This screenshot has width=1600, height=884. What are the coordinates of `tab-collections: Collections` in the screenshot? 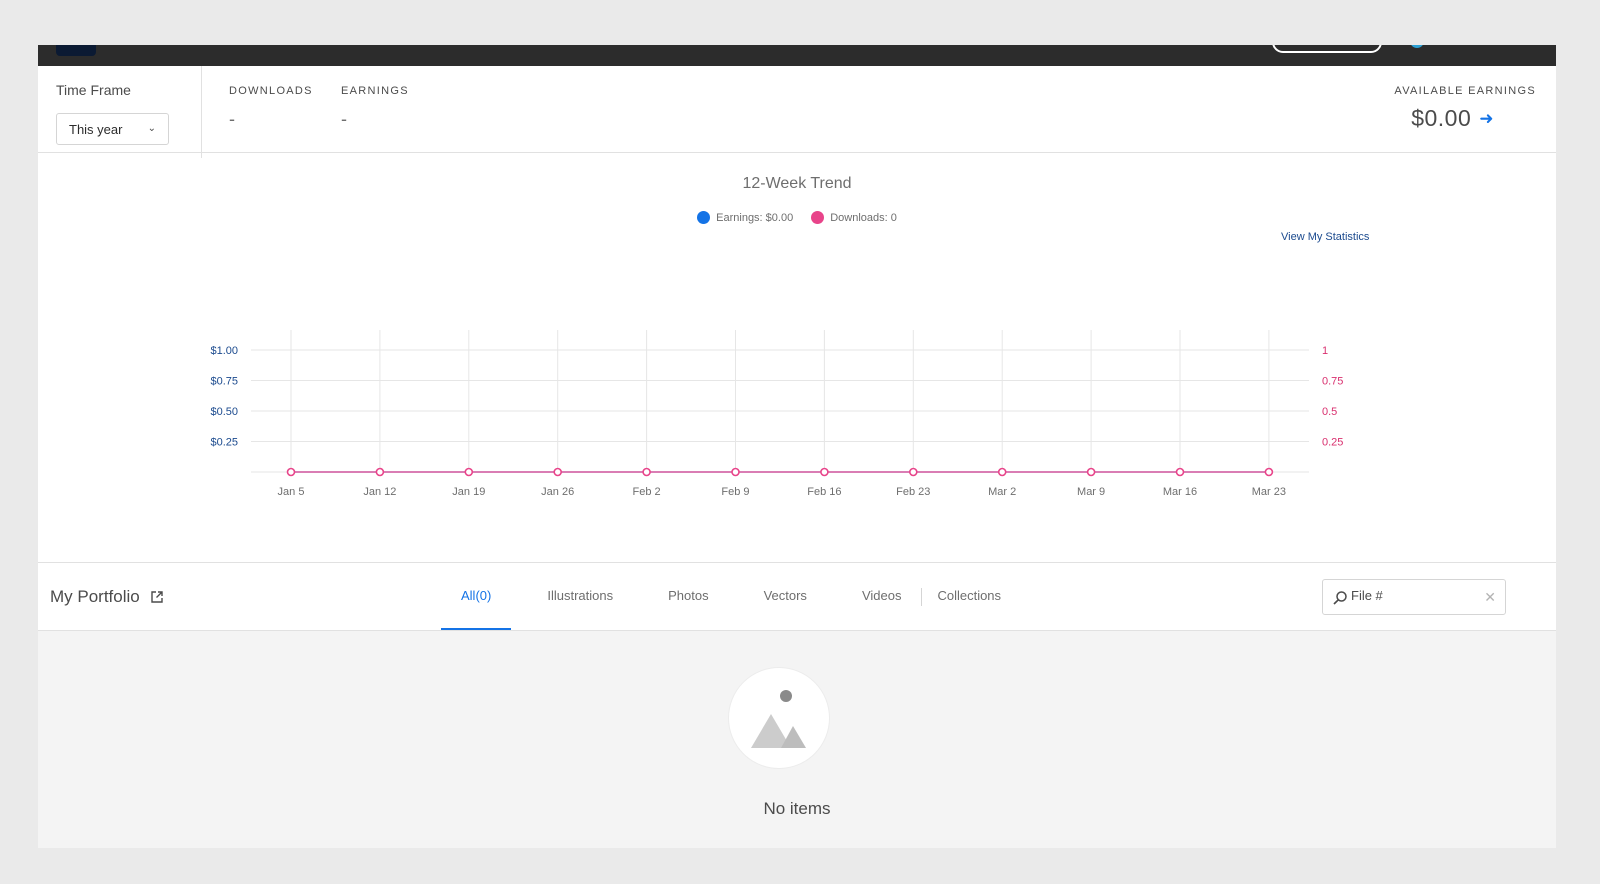 It's located at (971, 596).